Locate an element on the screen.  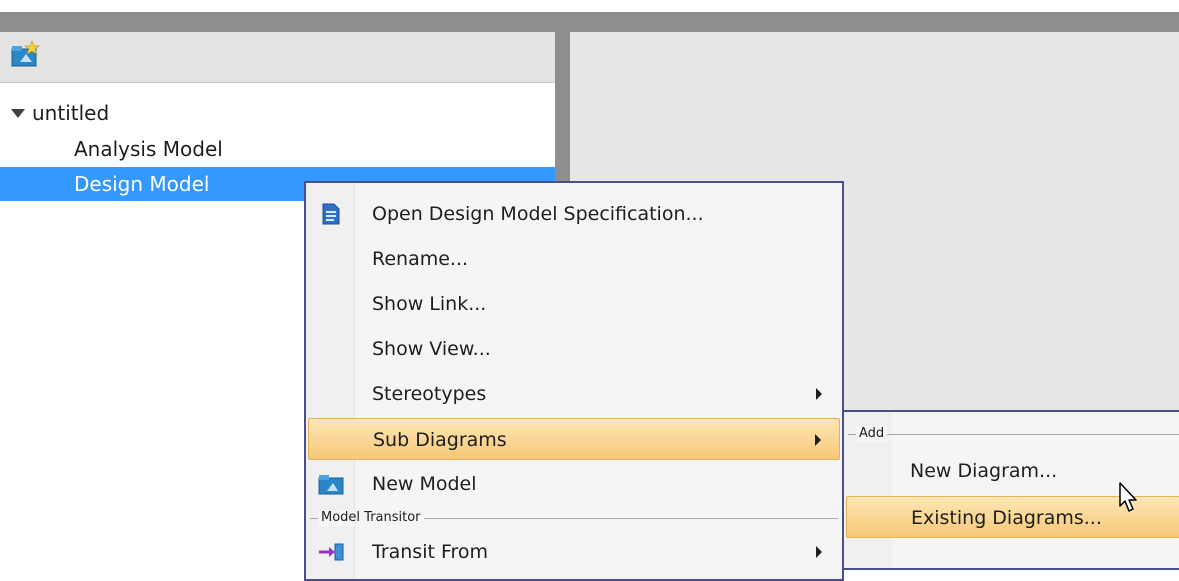
menu-section-label: Model Transitor is located at coordinates (371, 518).